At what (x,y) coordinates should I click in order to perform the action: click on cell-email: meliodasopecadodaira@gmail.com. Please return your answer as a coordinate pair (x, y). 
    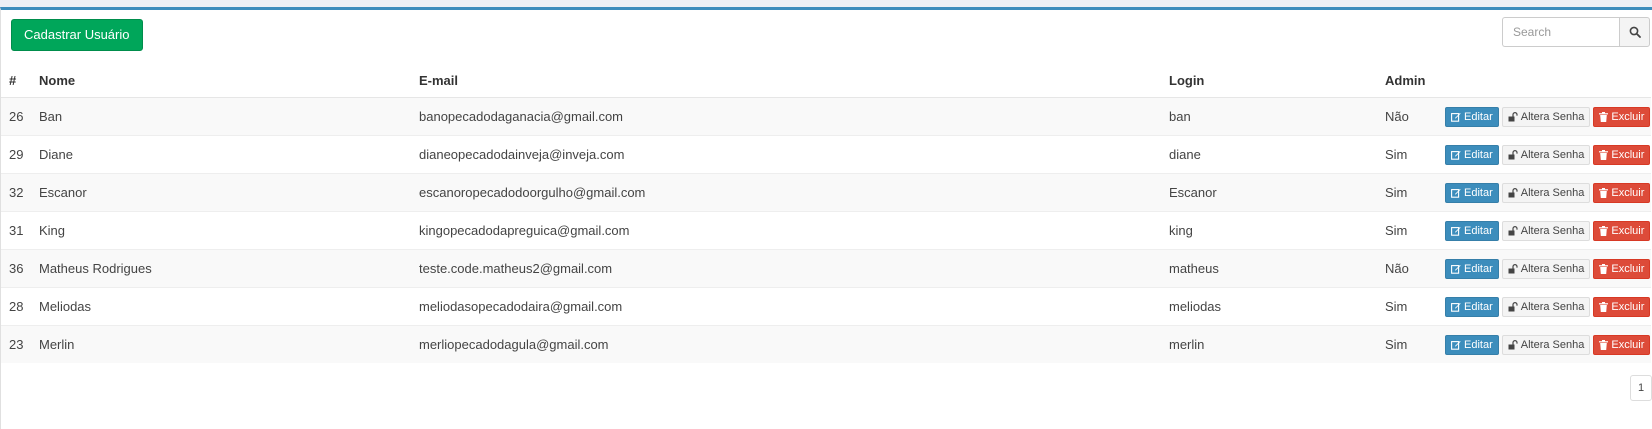
    Looking at the image, I should click on (786, 306).